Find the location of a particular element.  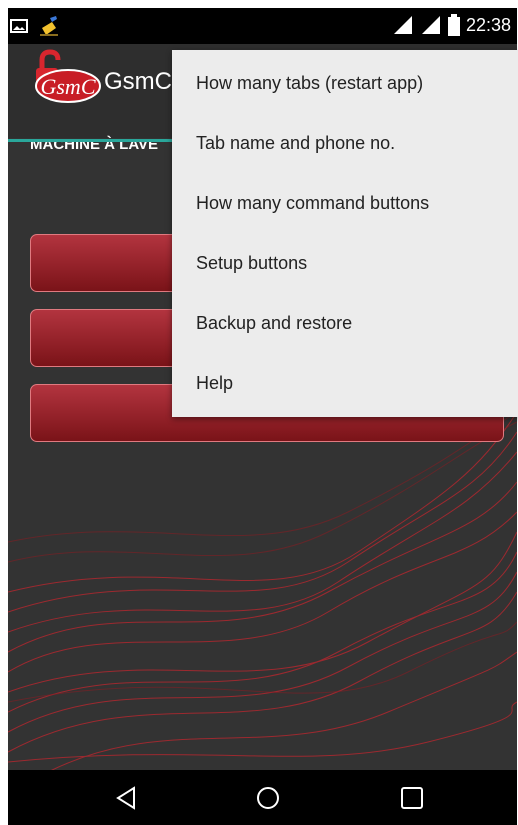

menu-item-setup-buttons: Setup buttons is located at coordinates (345, 263).